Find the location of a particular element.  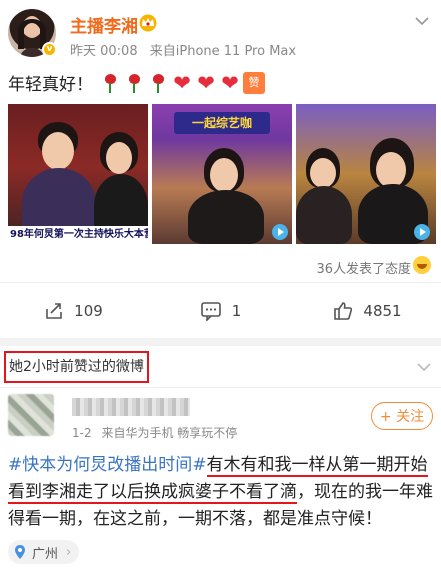

liked-section-header: 她2小时前赞过的微博 is located at coordinates (220, 367).